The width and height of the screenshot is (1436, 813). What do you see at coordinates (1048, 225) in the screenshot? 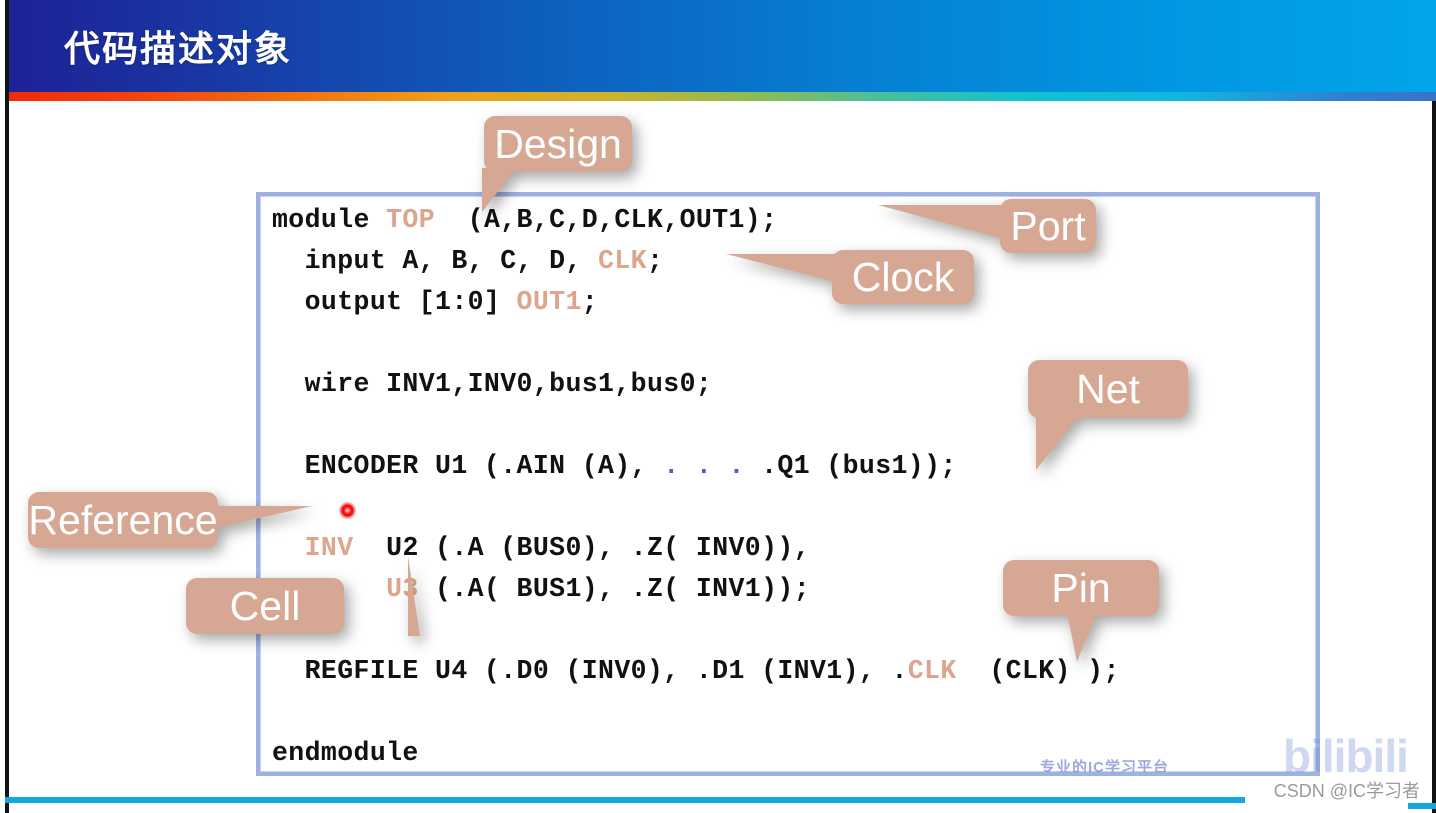
I see `callout-port-label: Port` at bounding box center [1048, 225].